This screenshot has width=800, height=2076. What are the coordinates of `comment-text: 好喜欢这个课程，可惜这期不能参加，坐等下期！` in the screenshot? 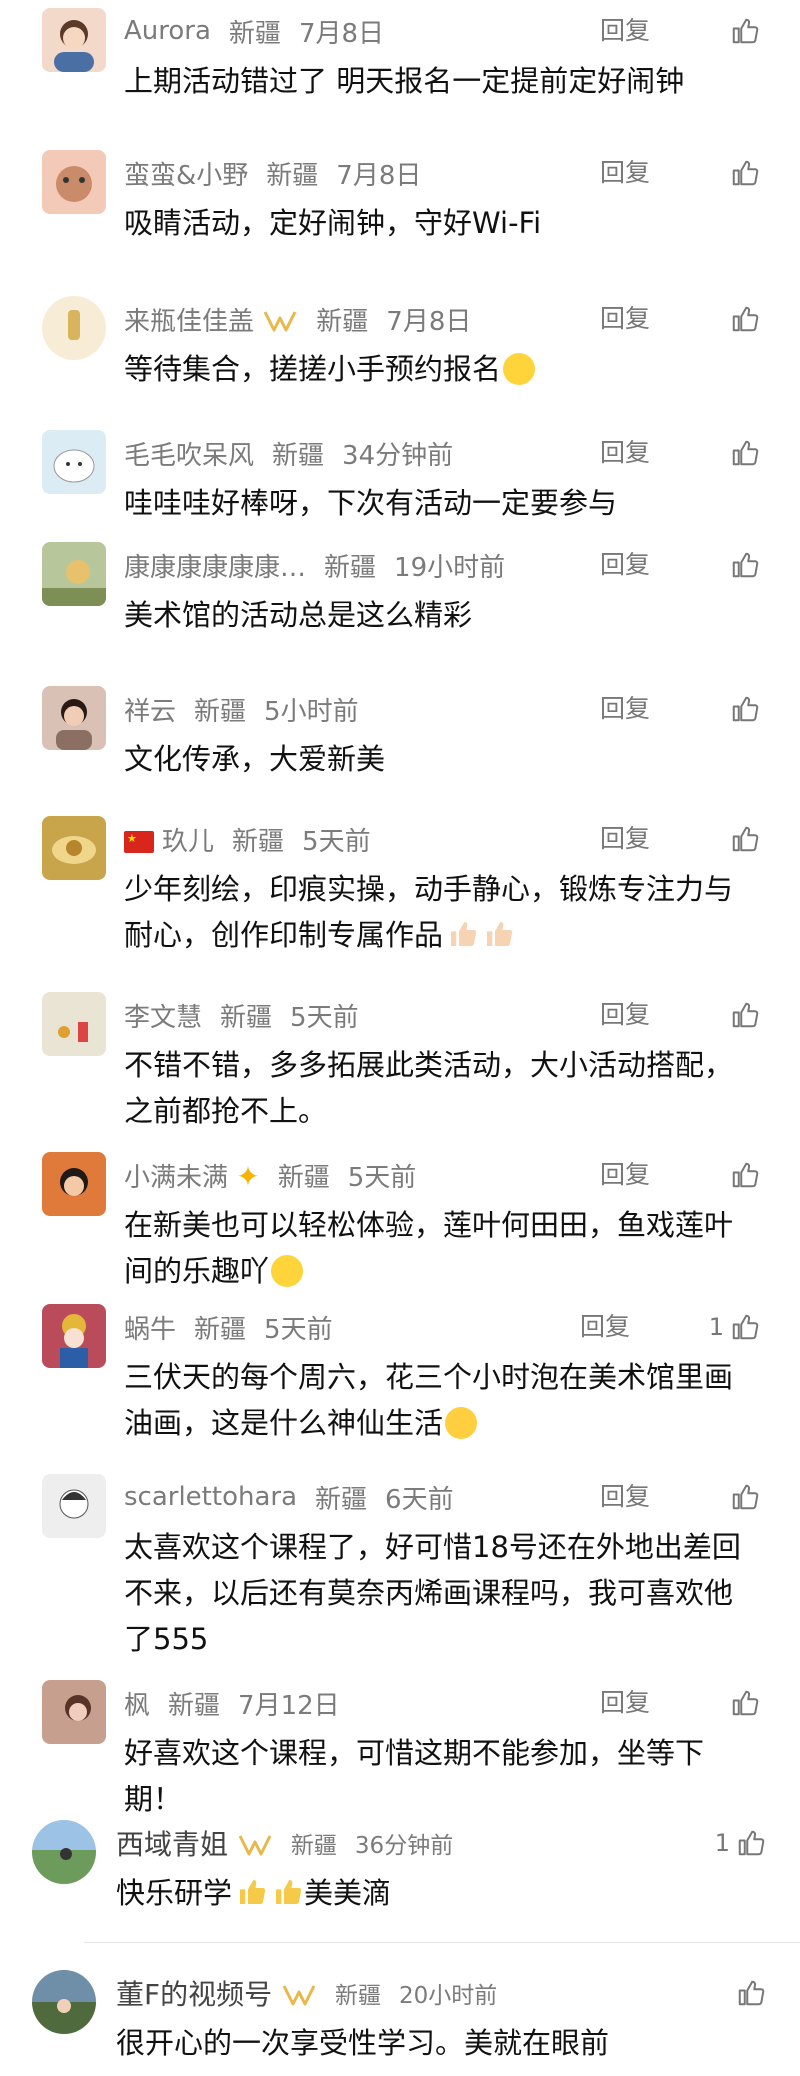 It's located at (414, 1776).